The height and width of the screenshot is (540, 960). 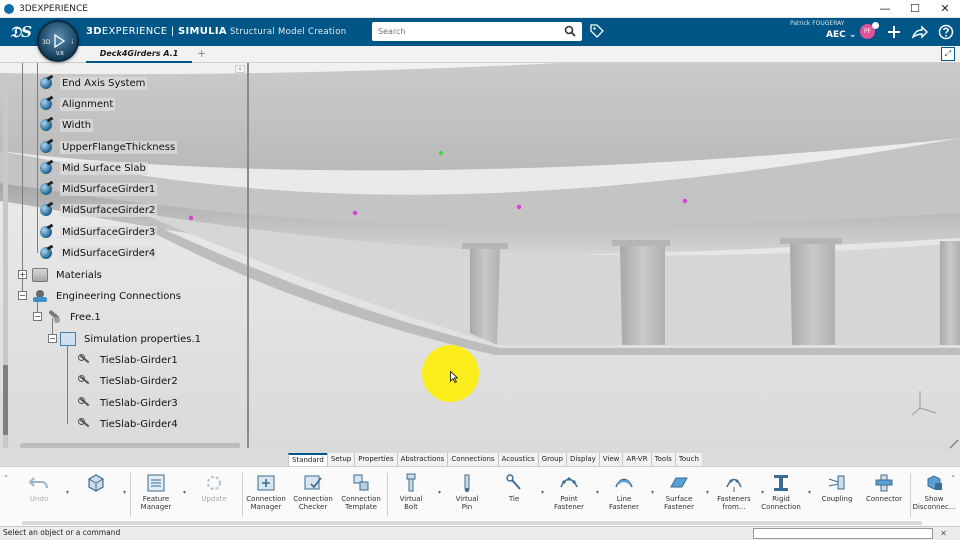 What do you see at coordinates (214, 497) in the screenshot?
I see `update-button: Update` at bounding box center [214, 497].